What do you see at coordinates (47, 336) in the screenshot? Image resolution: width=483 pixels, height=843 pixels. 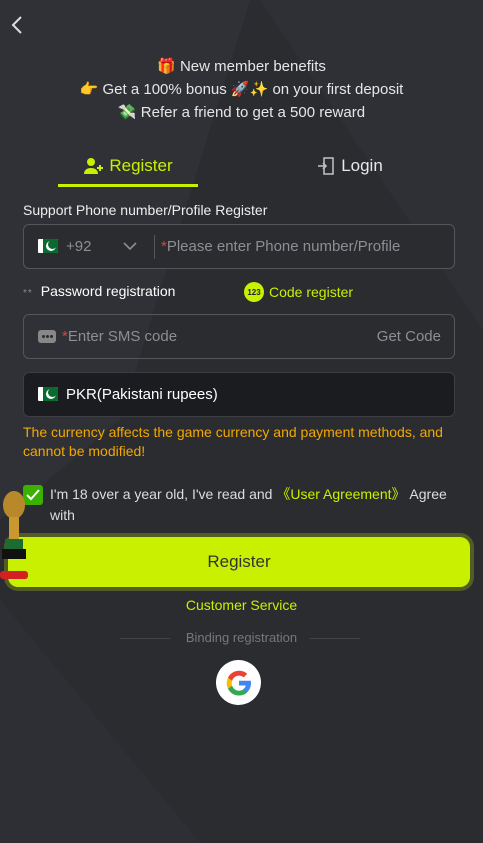 I see `sms-message-icon` at bounding box center [47, 336].